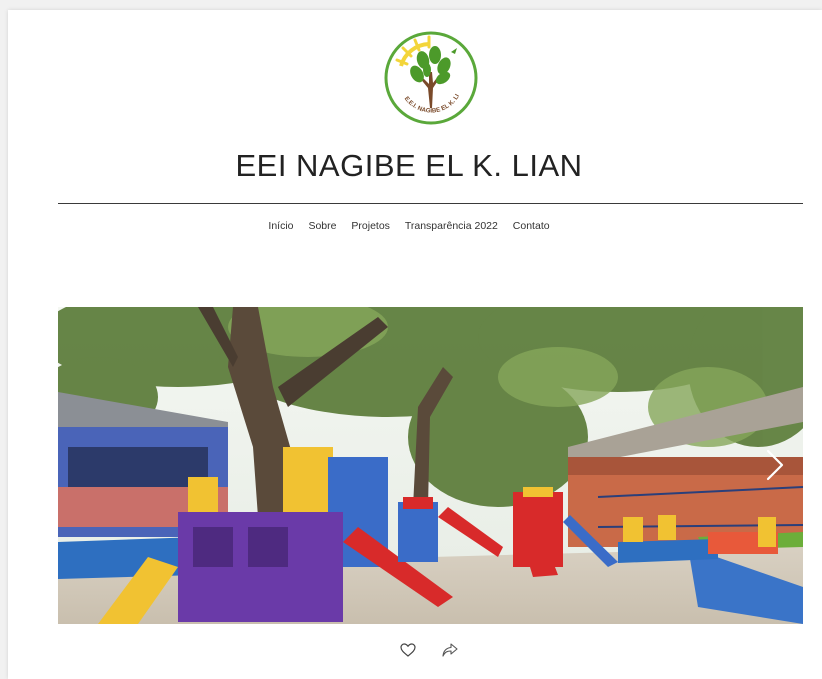 The width and height of the screenshot is (822, 679). I want to click on heart-icon, so click(408, 652).